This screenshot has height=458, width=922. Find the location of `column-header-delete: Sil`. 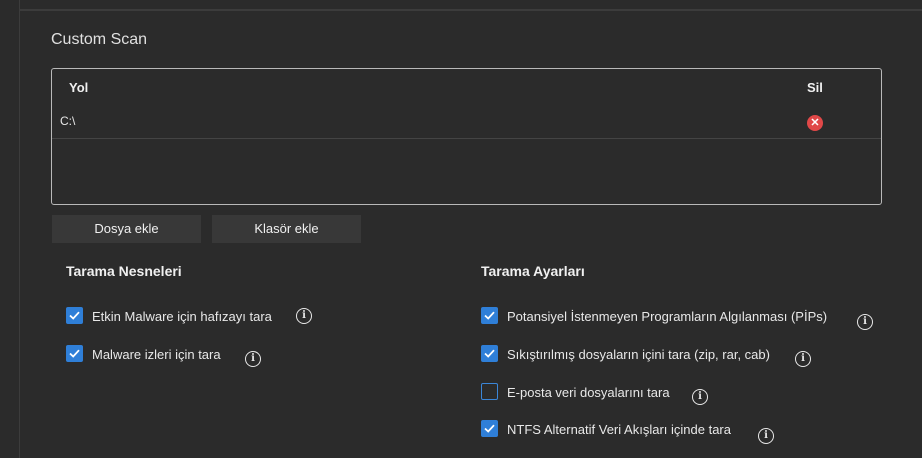

column-header-delete: Sil is located at coordinates (815, 87).